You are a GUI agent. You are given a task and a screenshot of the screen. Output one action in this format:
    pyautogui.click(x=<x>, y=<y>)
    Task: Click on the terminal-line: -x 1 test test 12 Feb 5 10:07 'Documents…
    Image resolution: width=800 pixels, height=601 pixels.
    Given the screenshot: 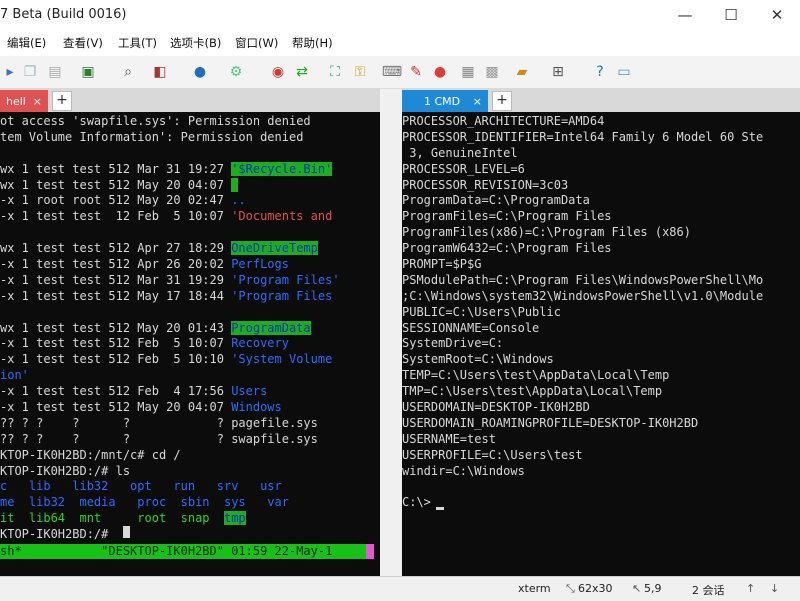 What is the action you would take?
    pyautogui.click(x=170, y=217)
    